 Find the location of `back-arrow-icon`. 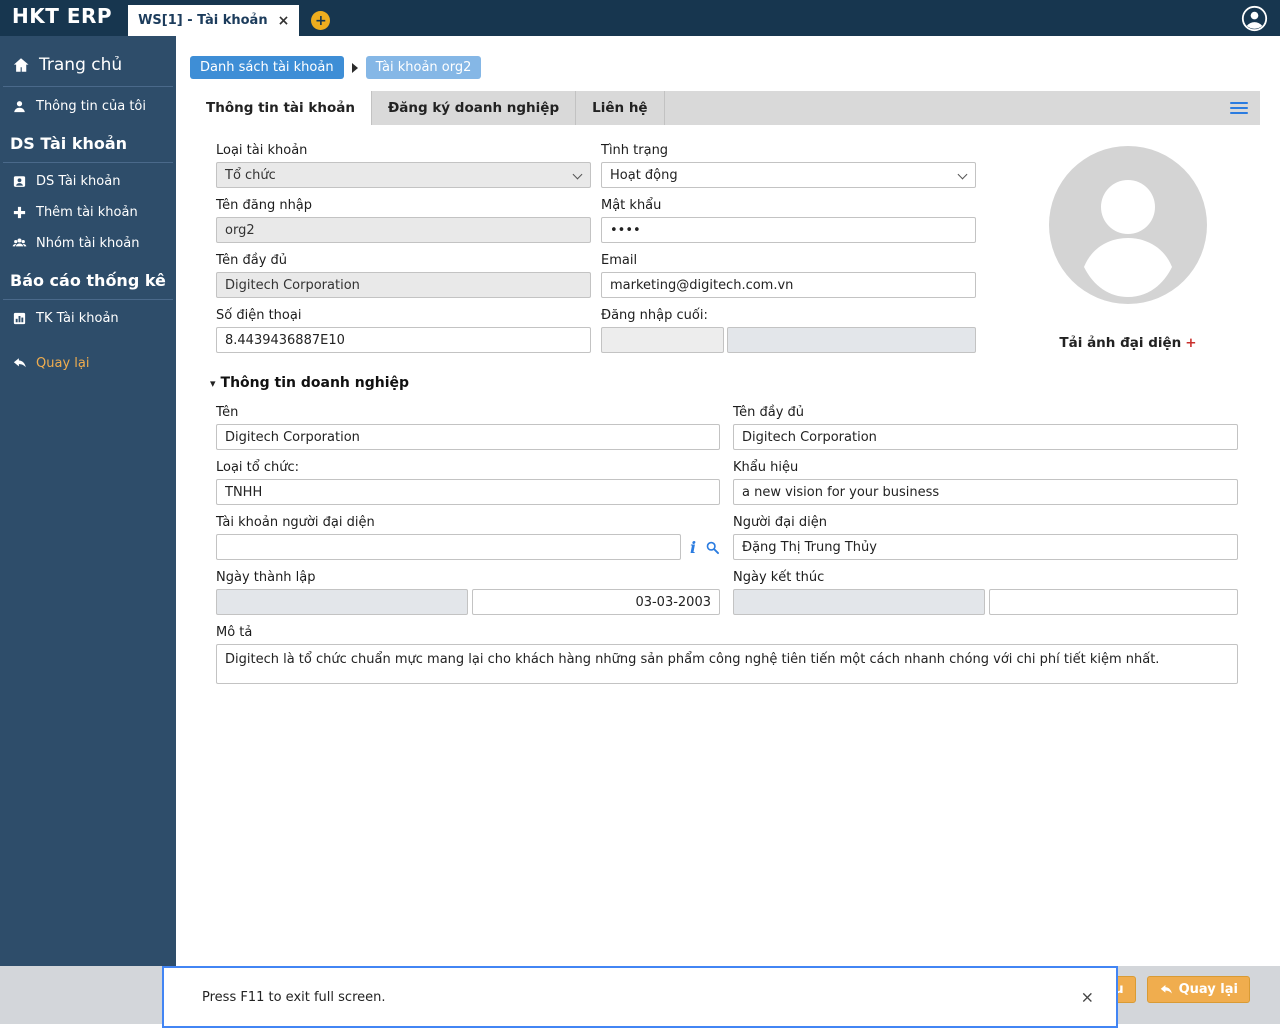

back-arrow-icon is located at coordinates (19, 363).